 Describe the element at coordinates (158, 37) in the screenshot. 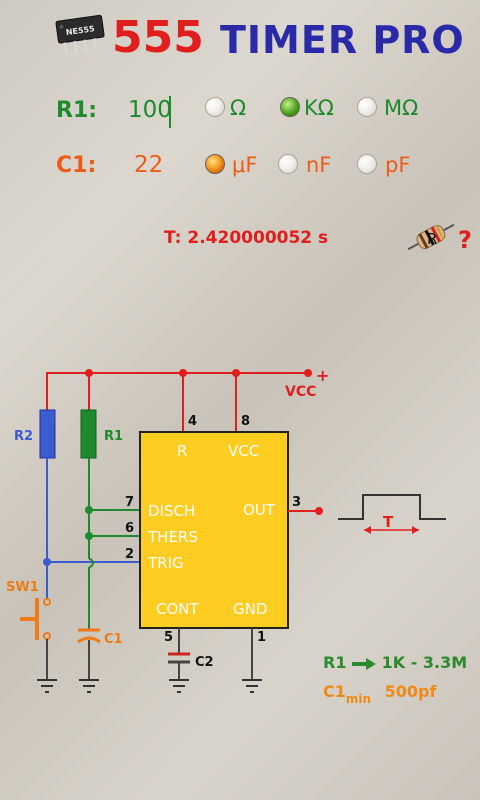

I see `app-title-number: 555` at that location.